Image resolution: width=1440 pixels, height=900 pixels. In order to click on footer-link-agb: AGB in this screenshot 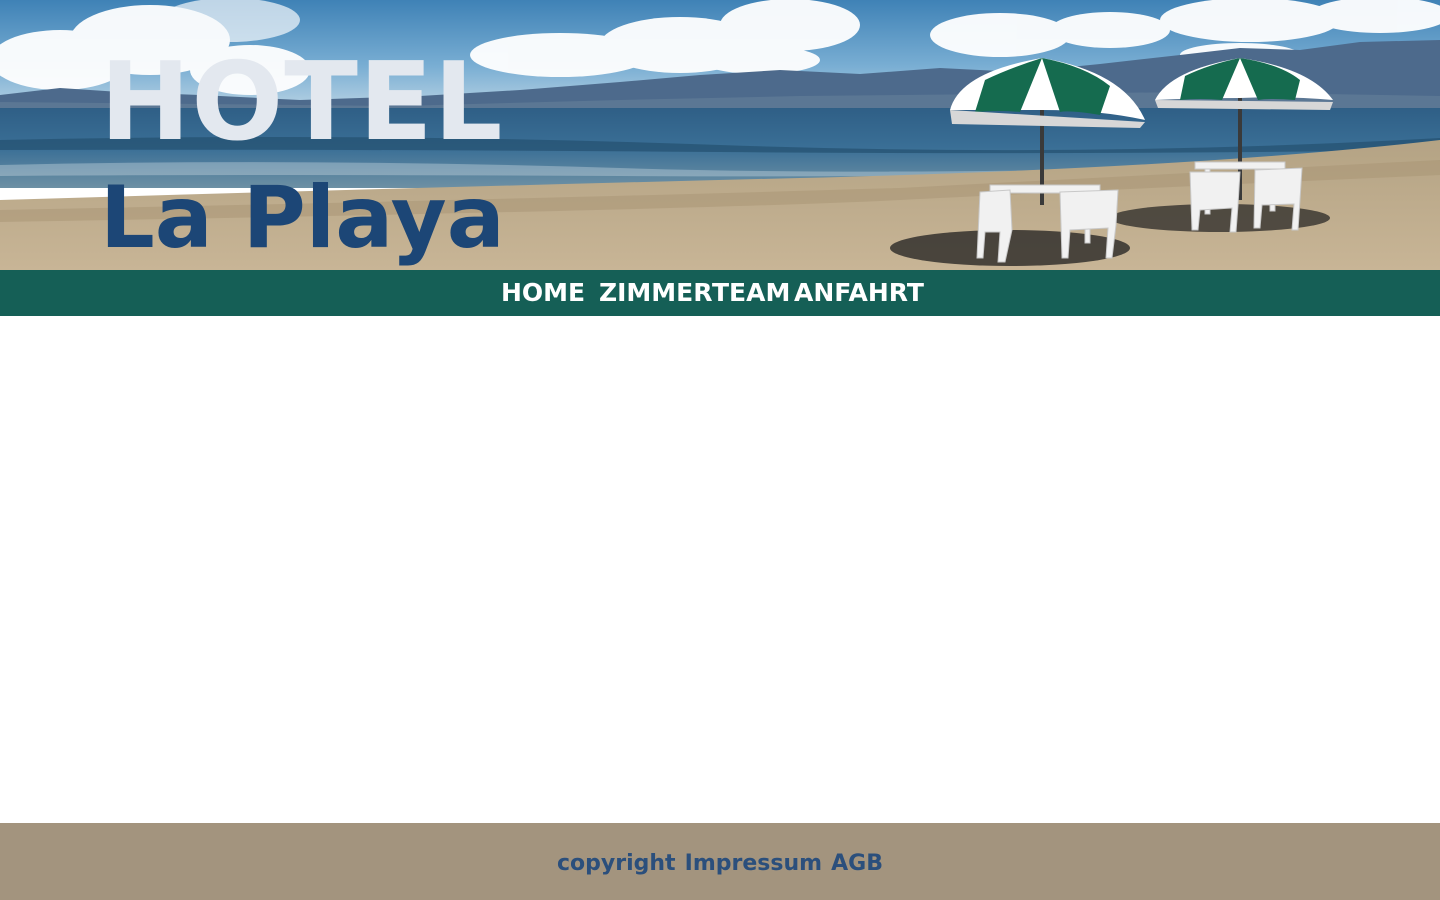, I will do `click(857, 863)`.